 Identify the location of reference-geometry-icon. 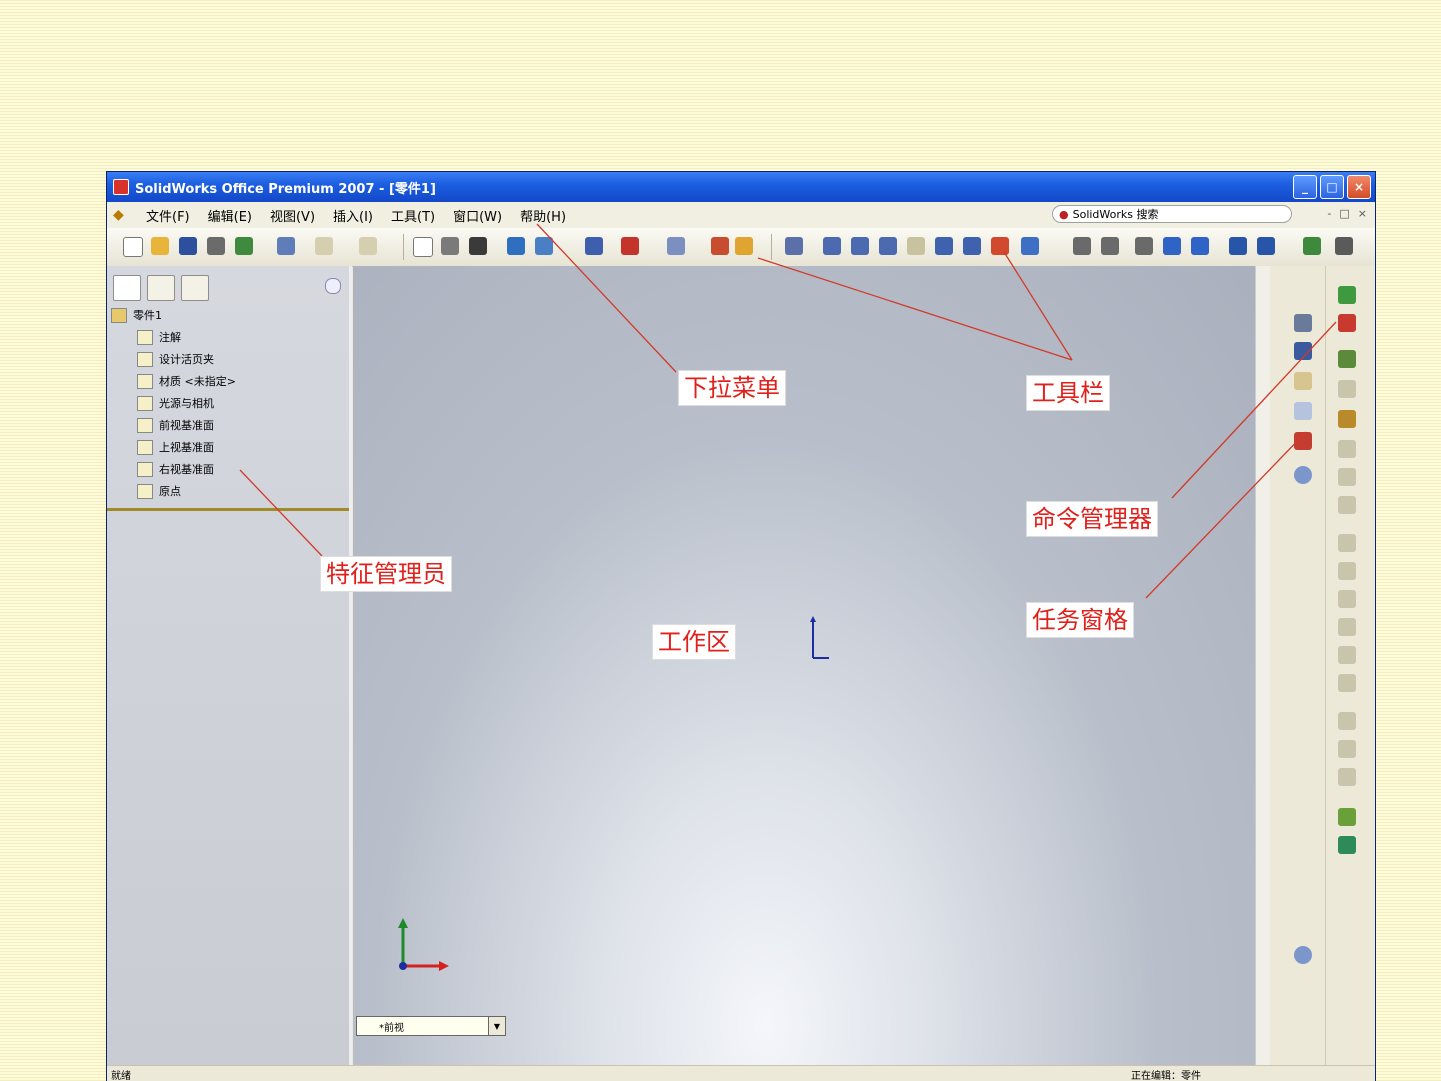
(1347, 817).